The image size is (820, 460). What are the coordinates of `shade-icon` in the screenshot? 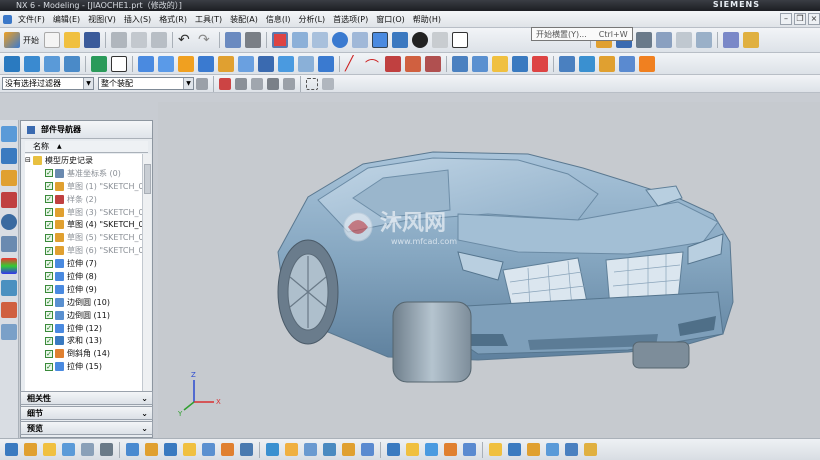 It's located at (253, 40).